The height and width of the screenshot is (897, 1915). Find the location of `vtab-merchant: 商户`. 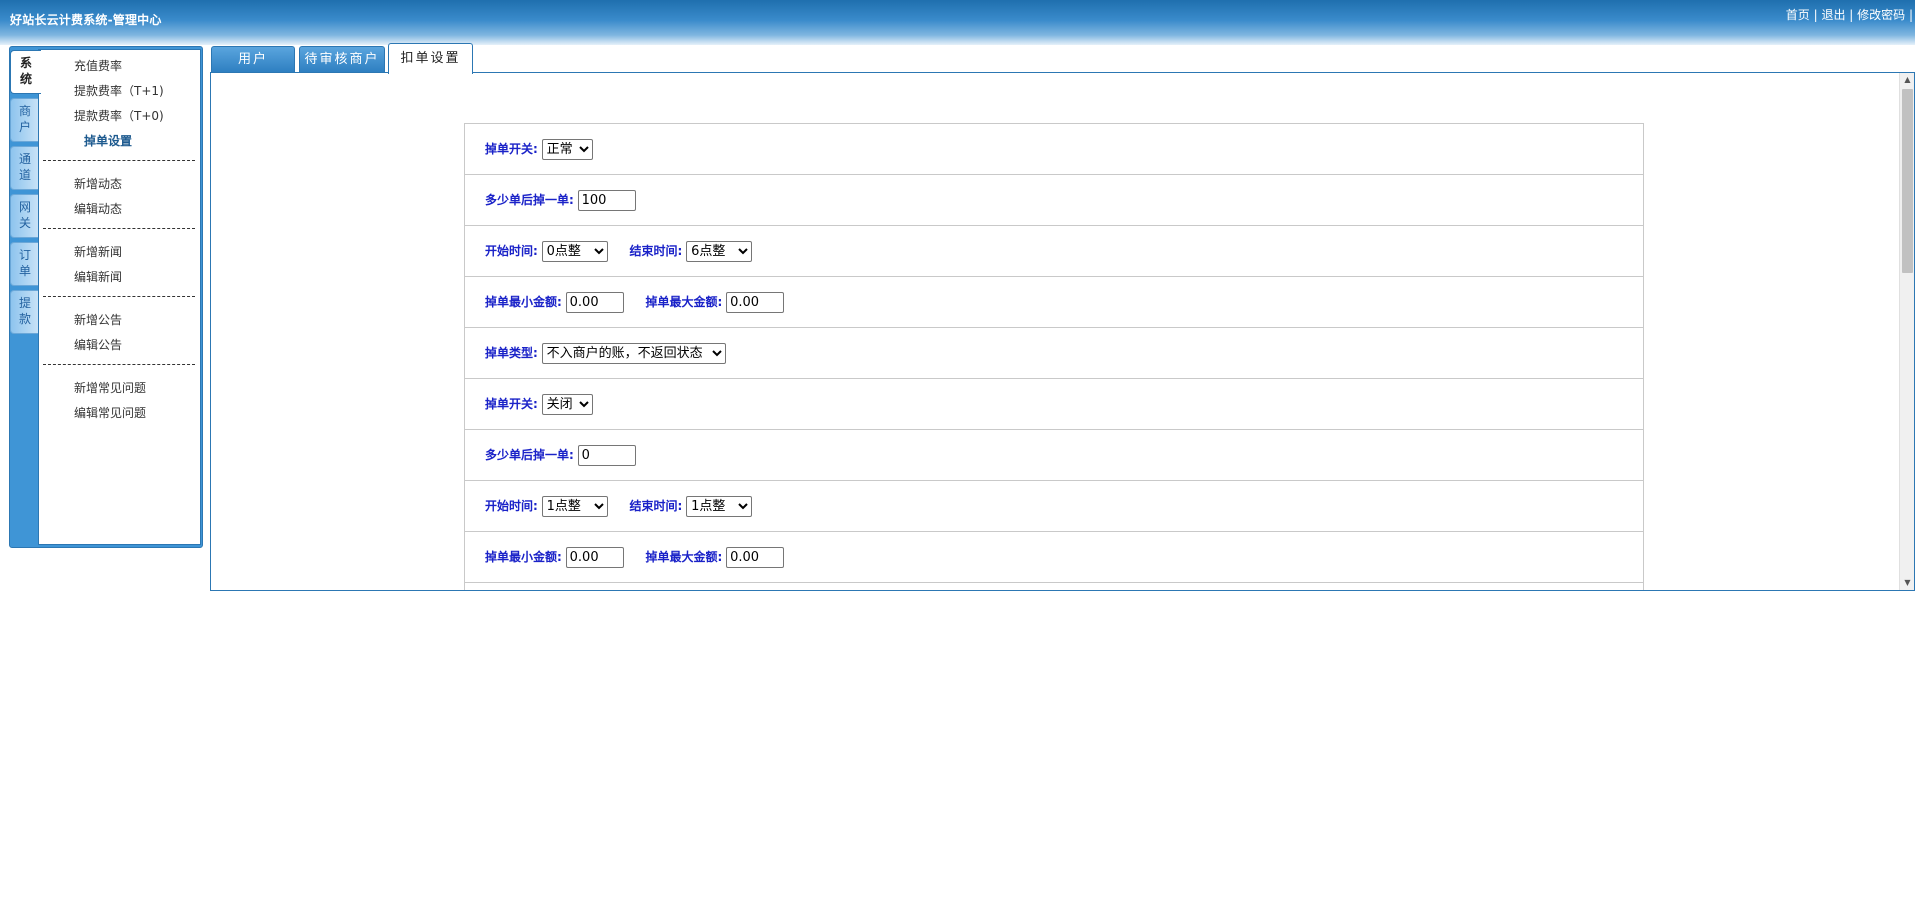

vtab-merchant: 商户 is located at coordinates (24, 120).